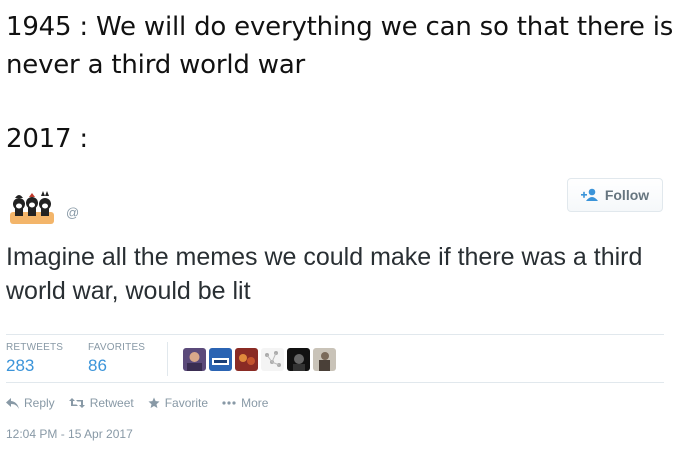 Image resolution: width=689 pixels, height=455 pixels. I want to click on retweets-label: RETWEETS, so click(35, 347).